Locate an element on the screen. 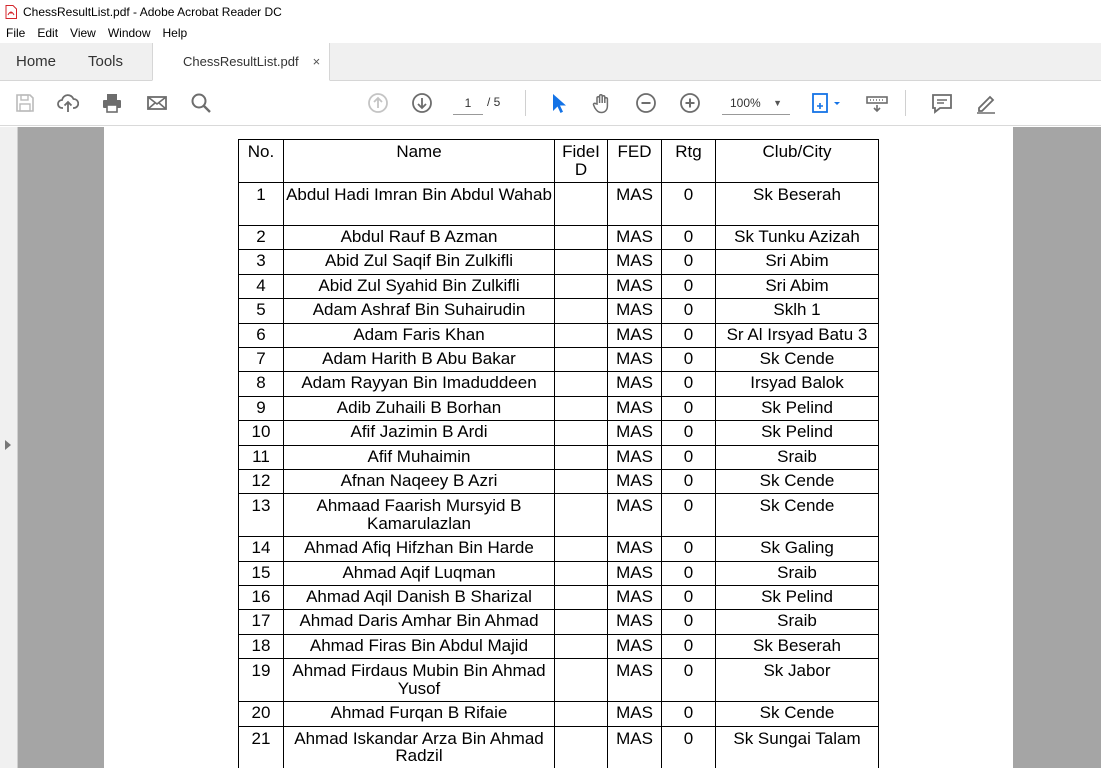  table-row: 15 Ahmad Aqif Luqman MAS 0 Sraib is located at coordinates (558, 573).